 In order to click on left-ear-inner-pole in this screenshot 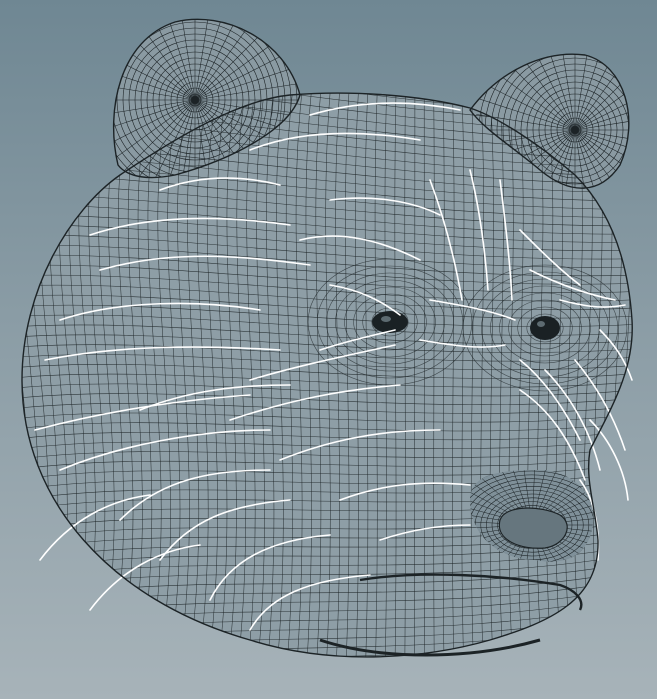, I will do `click(195, 100)`.